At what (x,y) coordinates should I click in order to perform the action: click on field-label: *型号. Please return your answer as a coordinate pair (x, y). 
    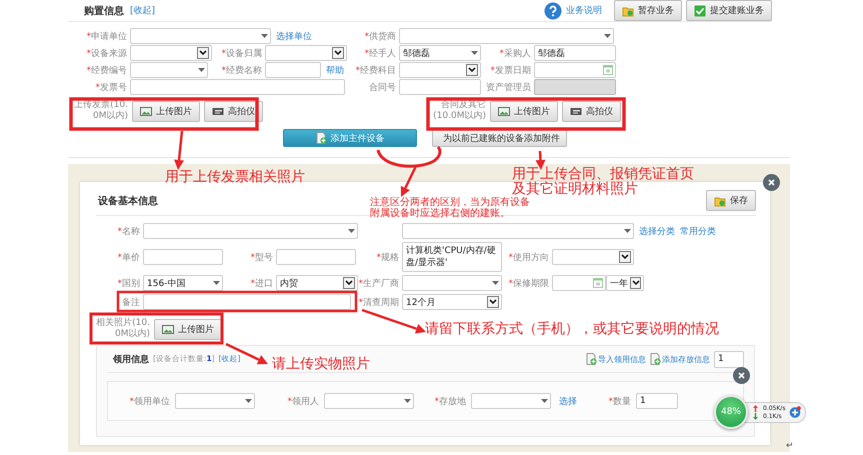
    Looking at the image, I should click on (262, 258).